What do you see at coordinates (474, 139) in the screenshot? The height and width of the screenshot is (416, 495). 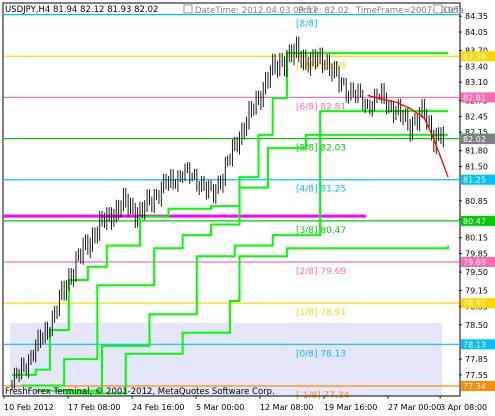 I see `current-price-tag: 82.02` at bounding box center [474, 139].